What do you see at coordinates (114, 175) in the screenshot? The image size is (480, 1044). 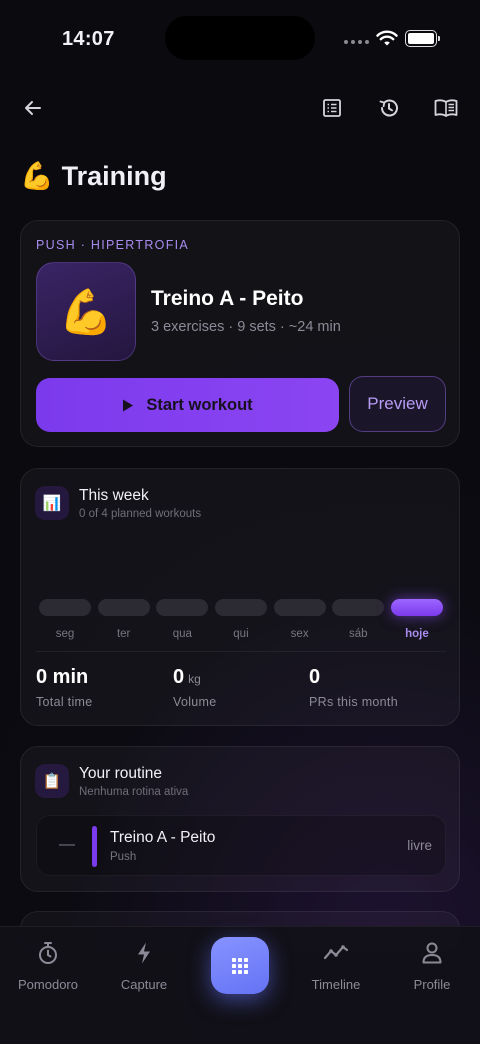 I see `page-title-text: Training` at bounding box center [114, 175].